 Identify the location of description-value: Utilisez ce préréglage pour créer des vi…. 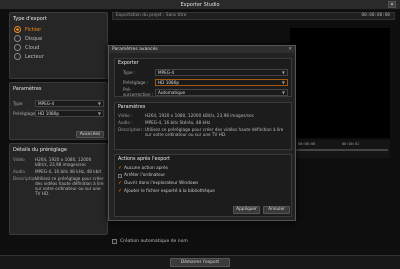
(69, 186).